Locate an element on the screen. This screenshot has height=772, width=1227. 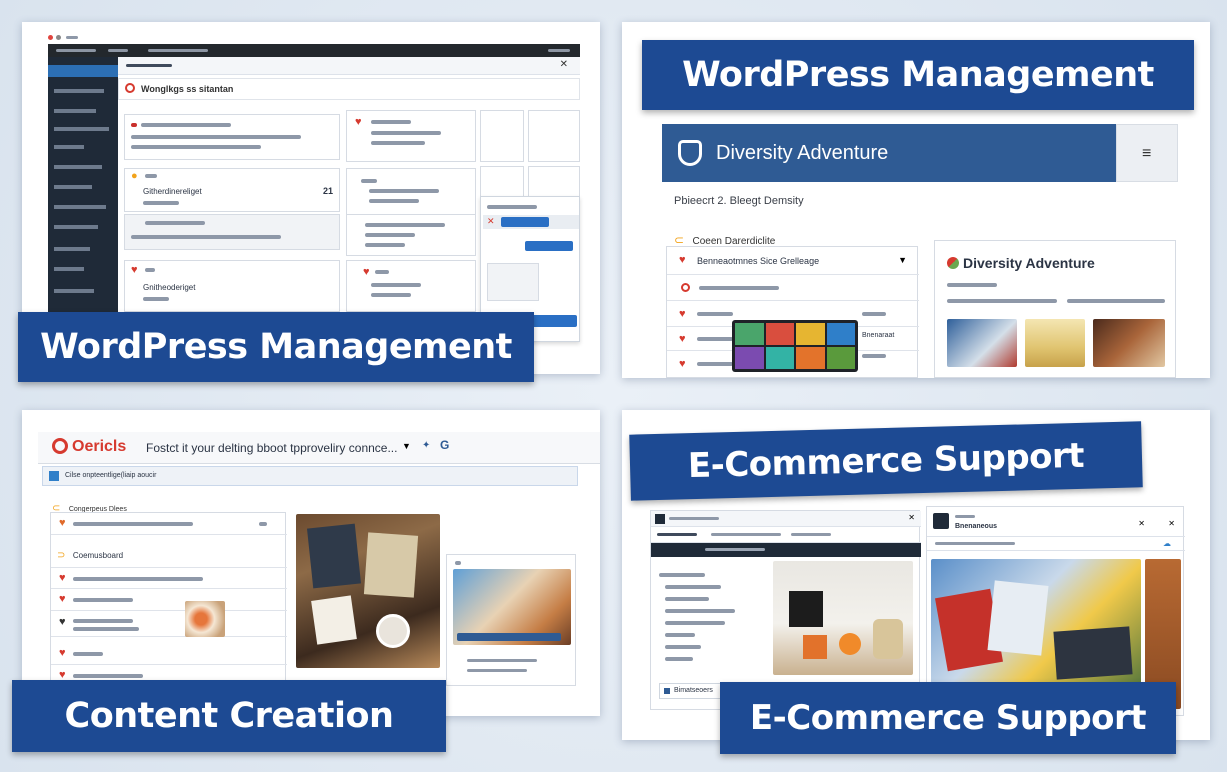
row-action-label: Bnenaraat is located at coordinates (878, 335).